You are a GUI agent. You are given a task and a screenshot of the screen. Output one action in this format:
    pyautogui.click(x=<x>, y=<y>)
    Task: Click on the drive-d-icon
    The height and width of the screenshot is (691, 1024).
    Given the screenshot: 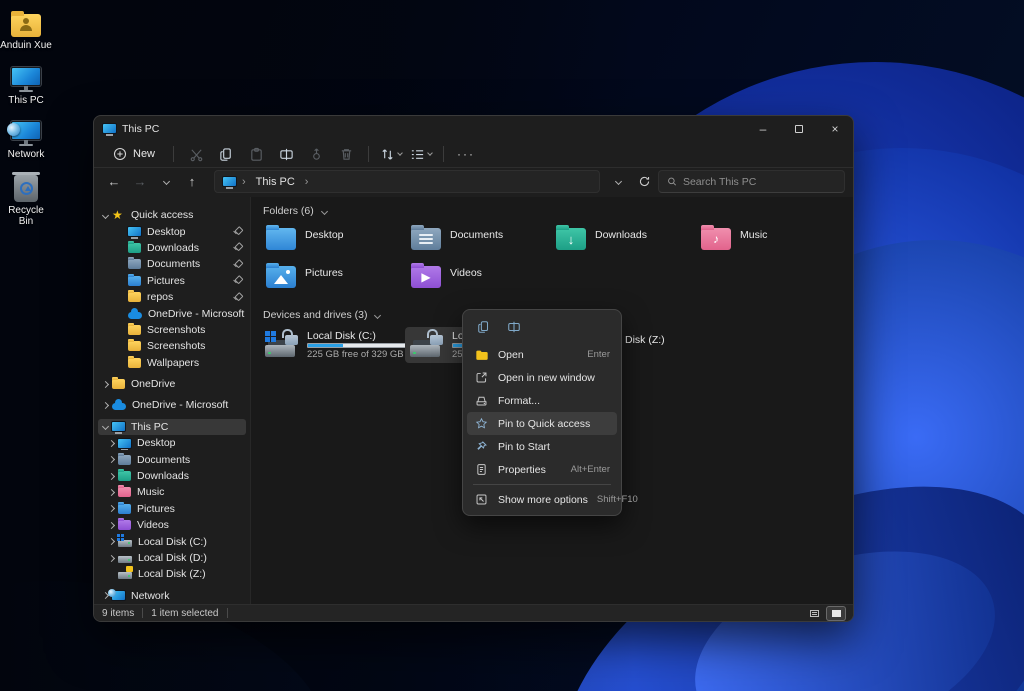 What is the action you would take?
    pyautogui.click(x=125, y=559)
    